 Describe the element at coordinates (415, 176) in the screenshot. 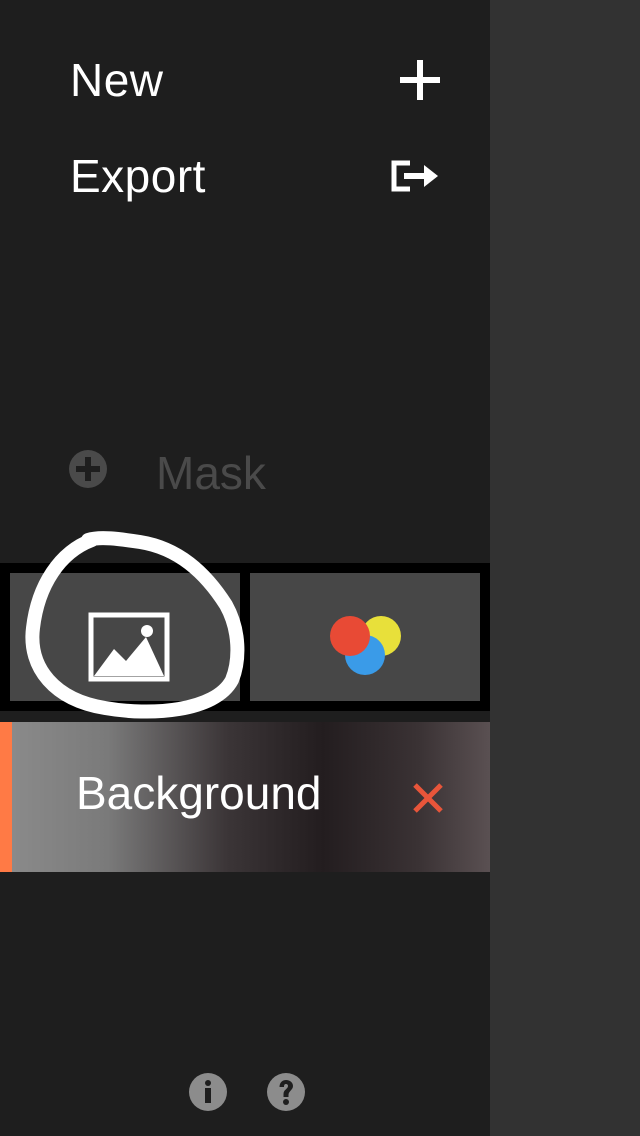

I see `export-icon` at that location.